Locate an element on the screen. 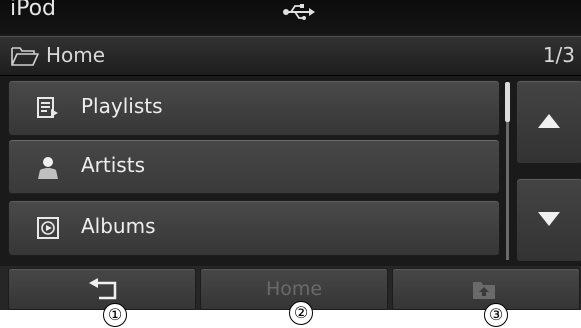  folder-up-icon is located at coordinates (484, 290).